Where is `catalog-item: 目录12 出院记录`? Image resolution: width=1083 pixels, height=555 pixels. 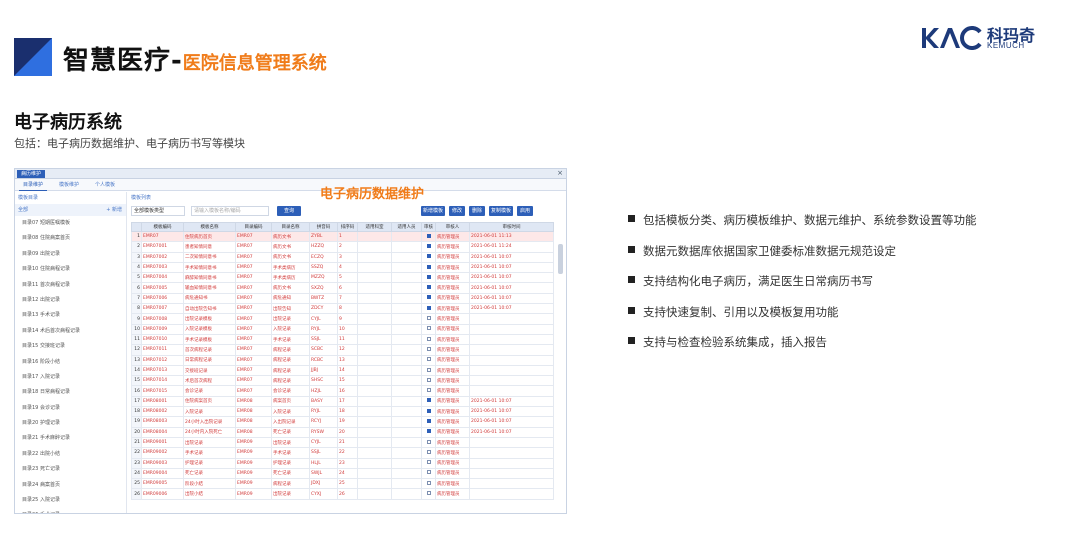 catalog-item: 目录12 出院记录 is located at coordinates (70, 300).